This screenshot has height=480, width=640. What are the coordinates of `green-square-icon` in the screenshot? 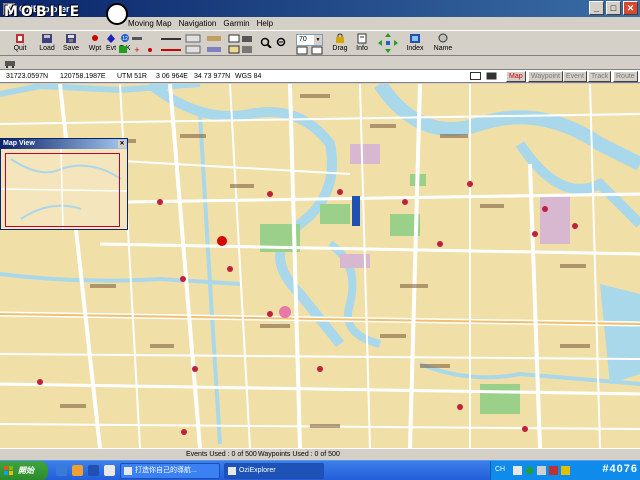 It's located at (123, 49).